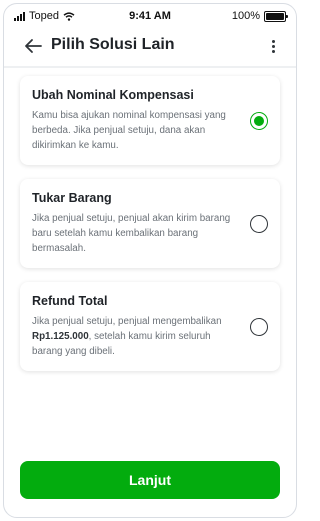 The width and height of the screenshot is (320, 521). Describe the element at coordinates (60, 336) in the screenshot. I see `refund-amount: Rp1.125.000` at that location.